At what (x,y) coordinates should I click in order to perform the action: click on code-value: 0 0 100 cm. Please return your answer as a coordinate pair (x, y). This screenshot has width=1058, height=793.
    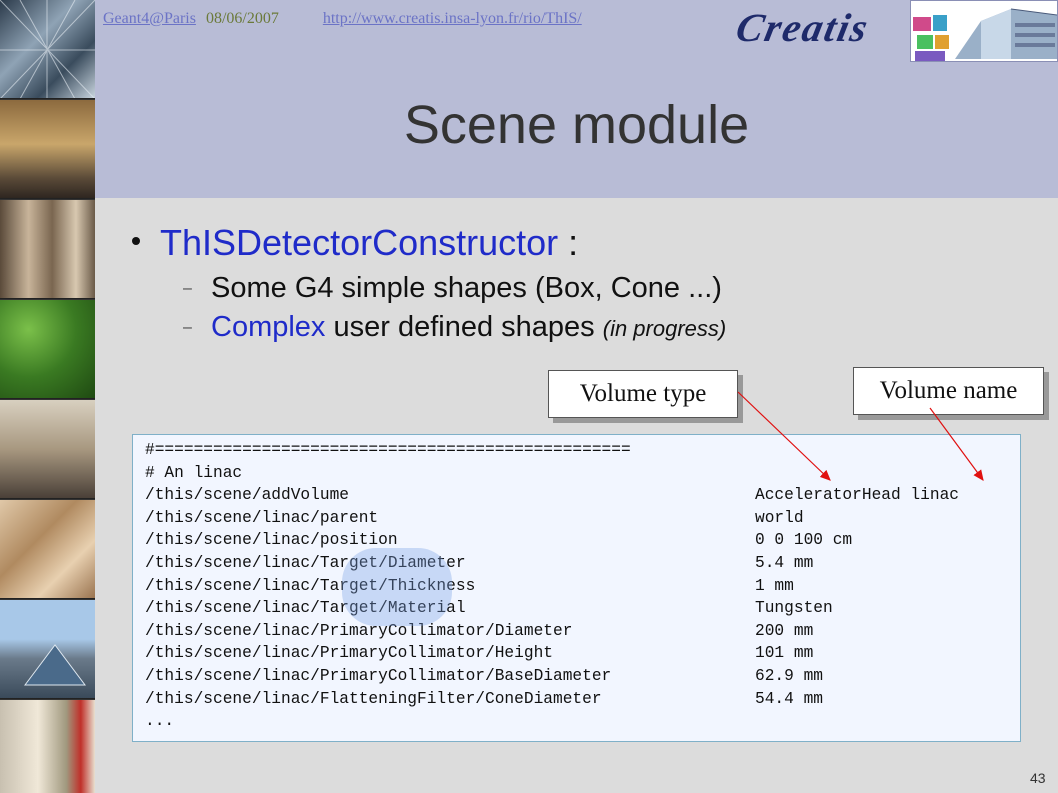
    Looking at the image, I should click on (804, 540).